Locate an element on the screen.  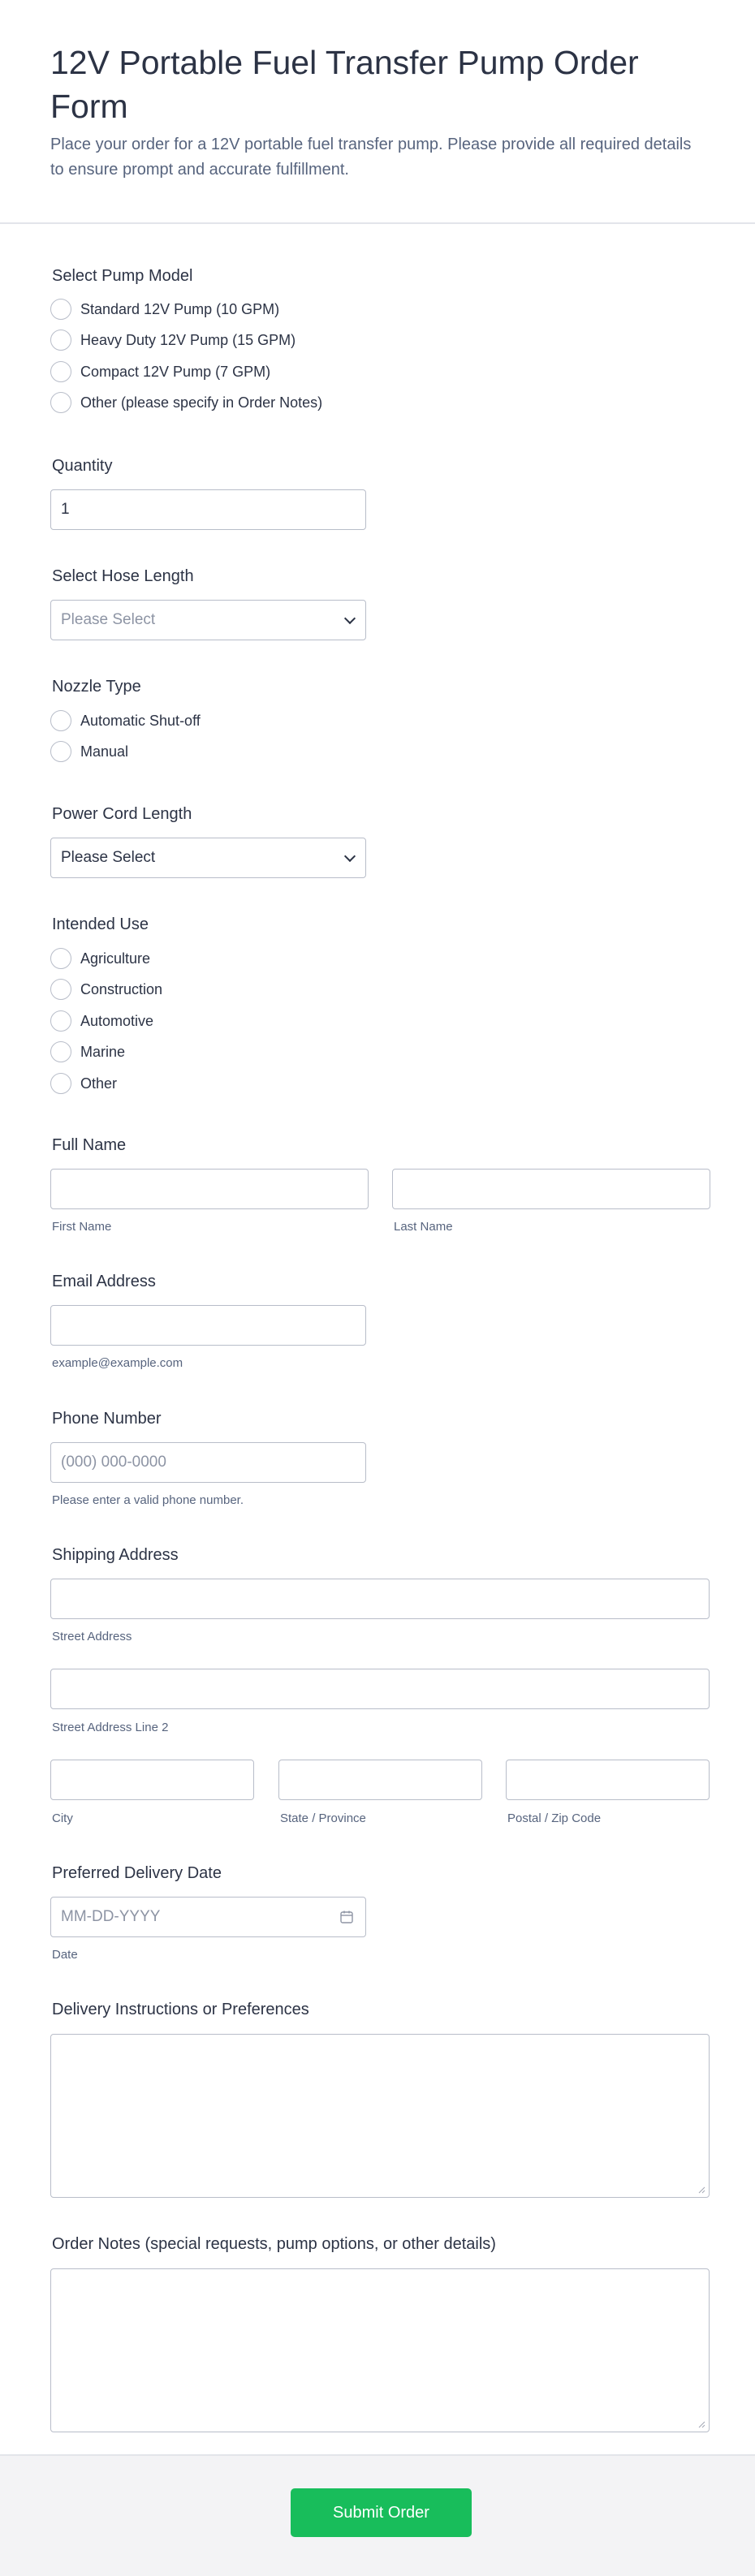
radio-option: Standard 12V Pump (10 GPM) is located at coordinates (164, 309).